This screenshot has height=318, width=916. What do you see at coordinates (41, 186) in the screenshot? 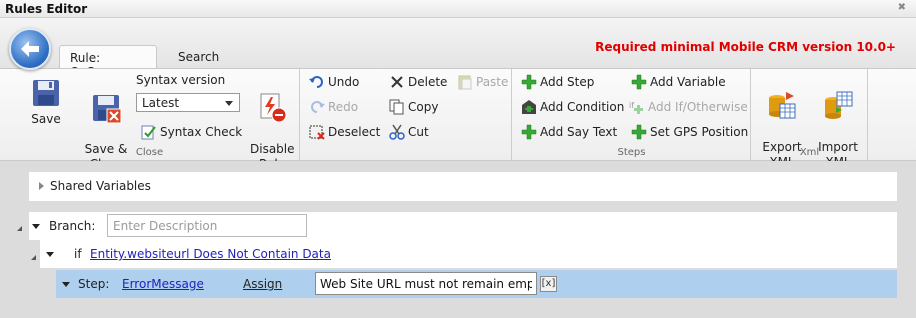
I see `expand-triangle-icon` at bounding box center [41, 186].